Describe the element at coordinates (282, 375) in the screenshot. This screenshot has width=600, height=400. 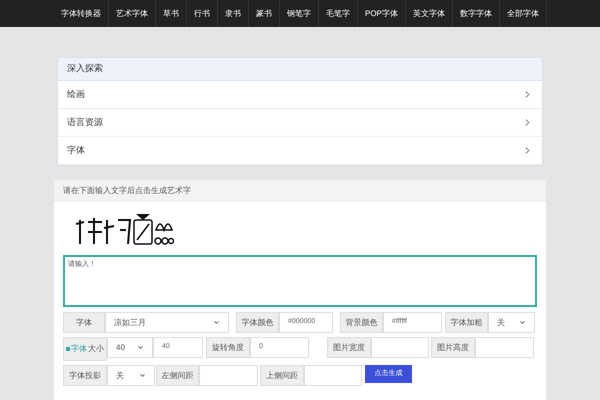
I see `field-label: 上侧间距` at that location.